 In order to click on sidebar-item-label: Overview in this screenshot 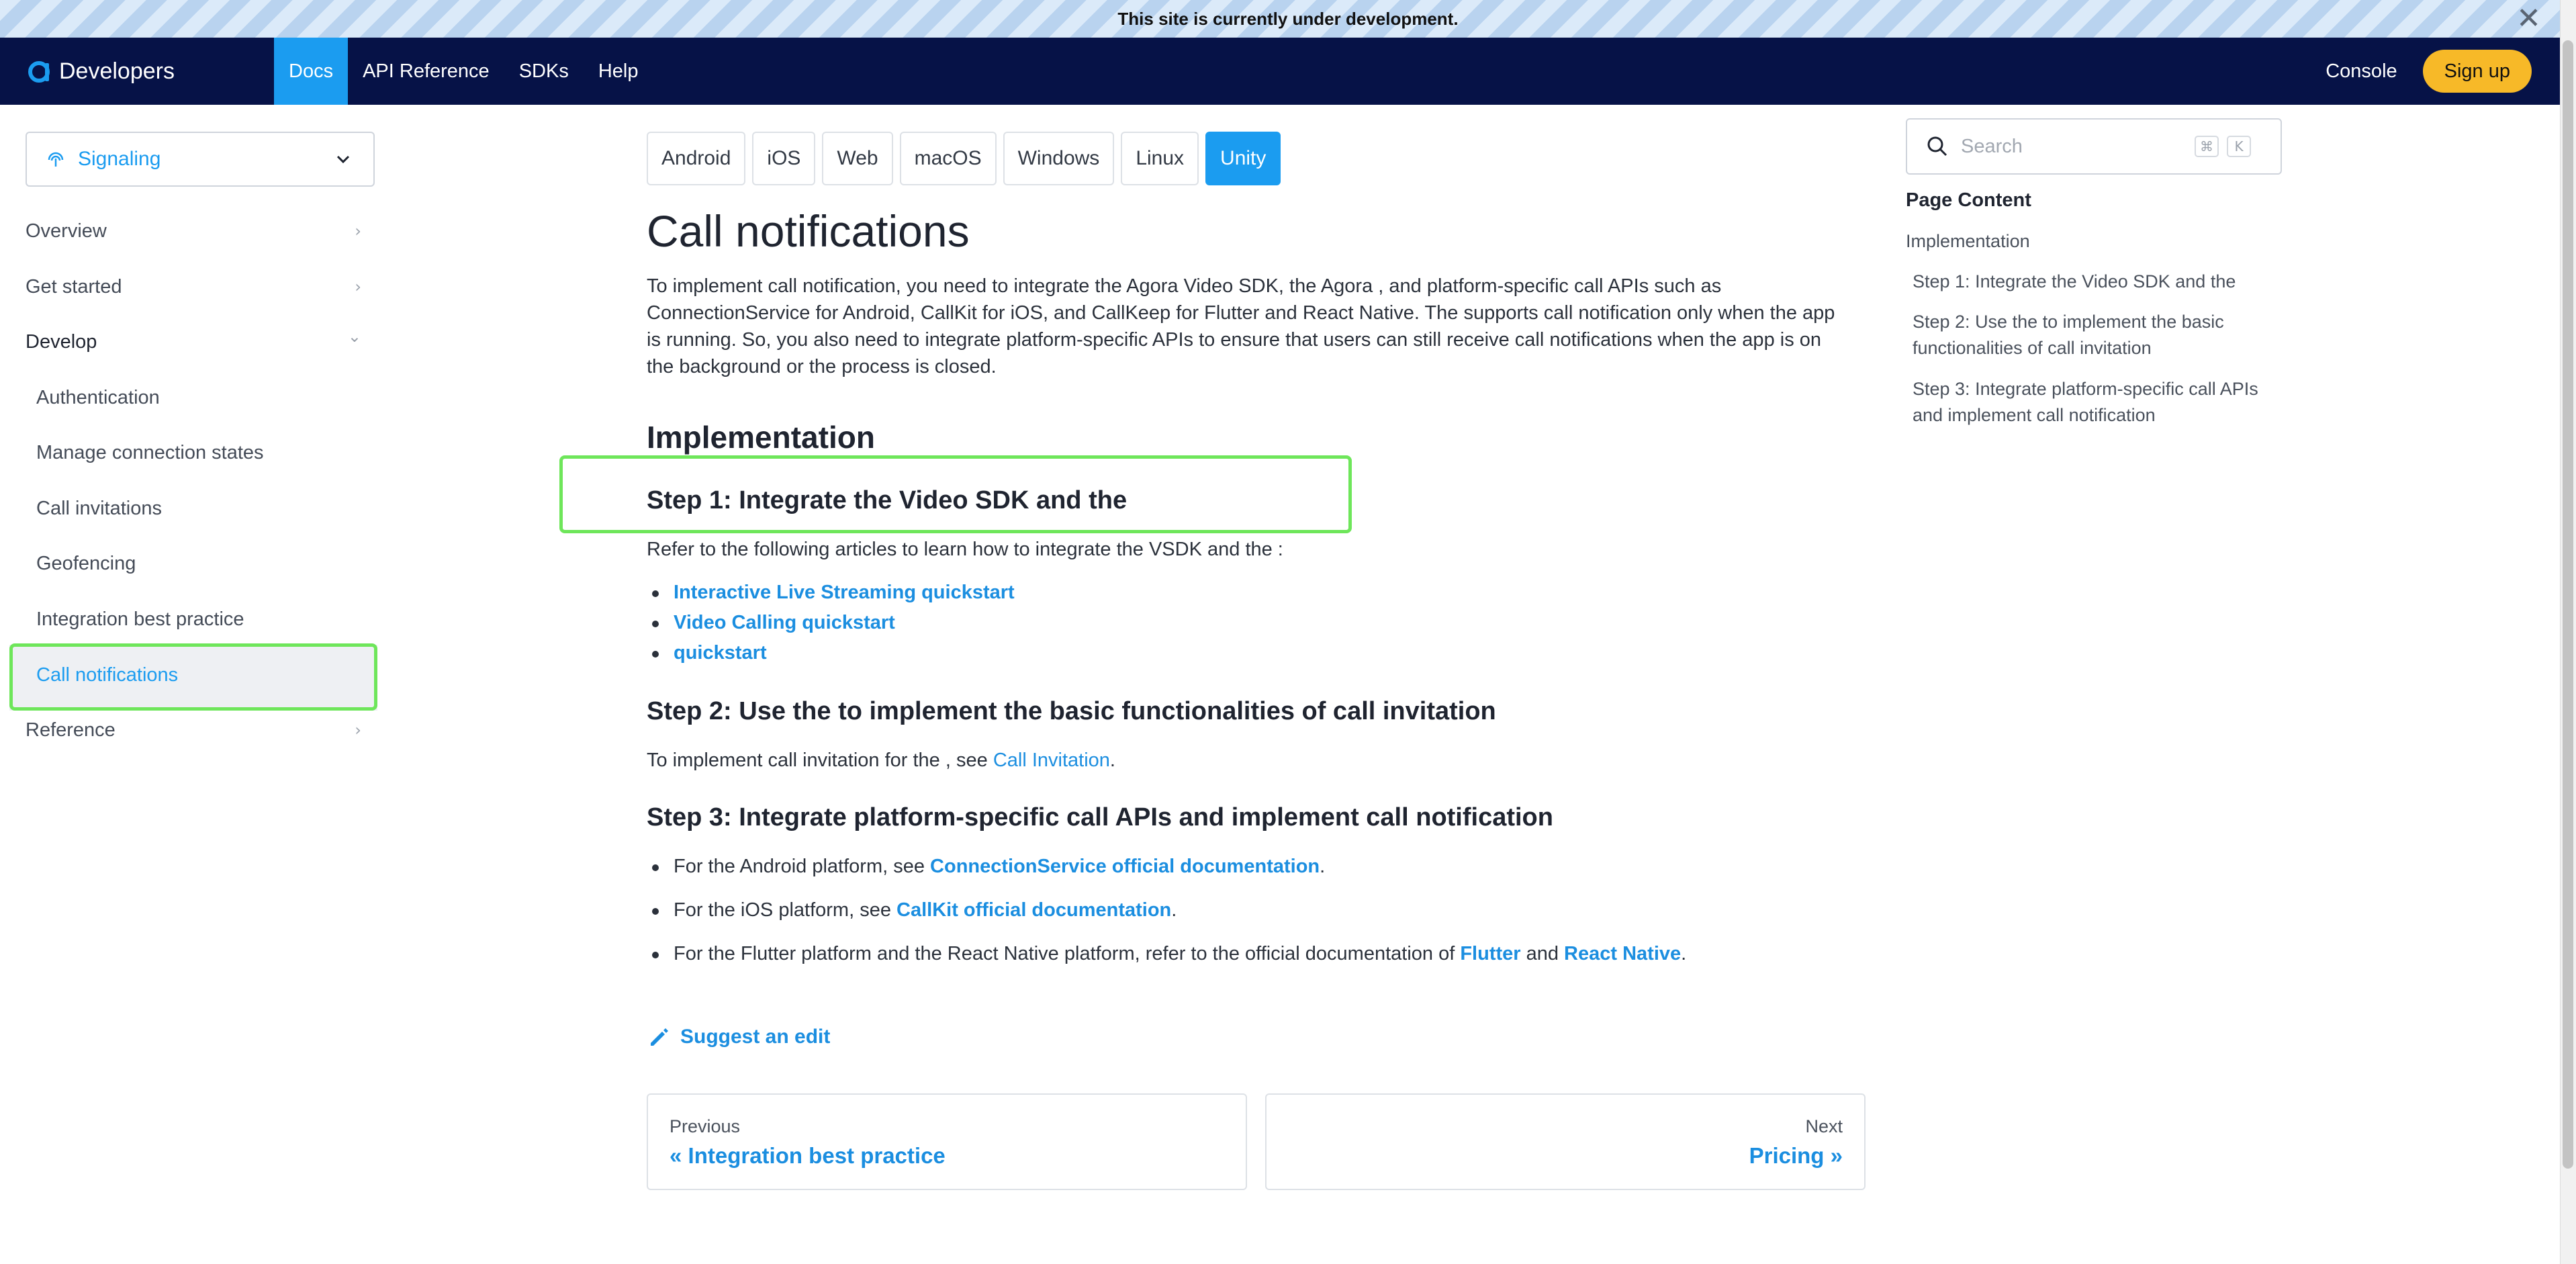, I will do `click(66, 231)`.